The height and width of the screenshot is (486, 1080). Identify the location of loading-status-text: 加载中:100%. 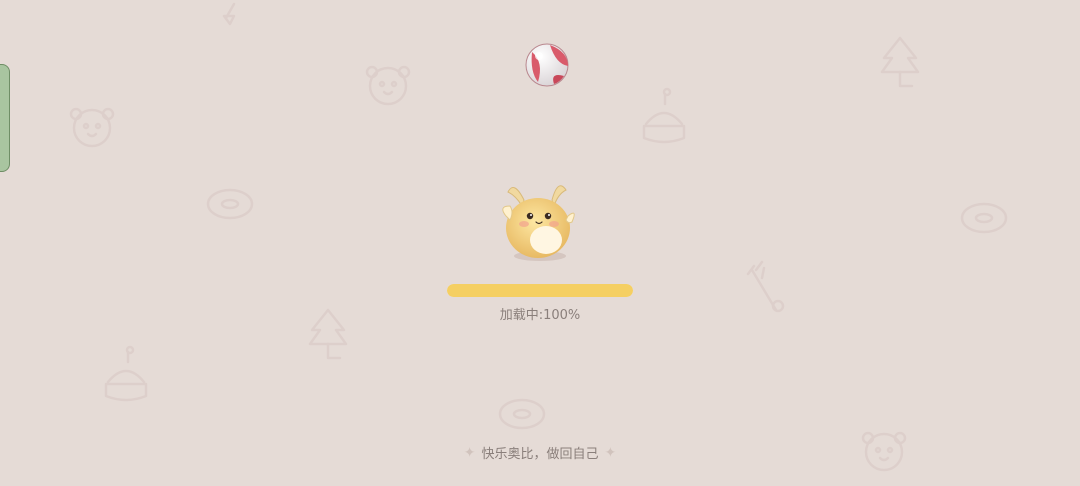
(540, 315).